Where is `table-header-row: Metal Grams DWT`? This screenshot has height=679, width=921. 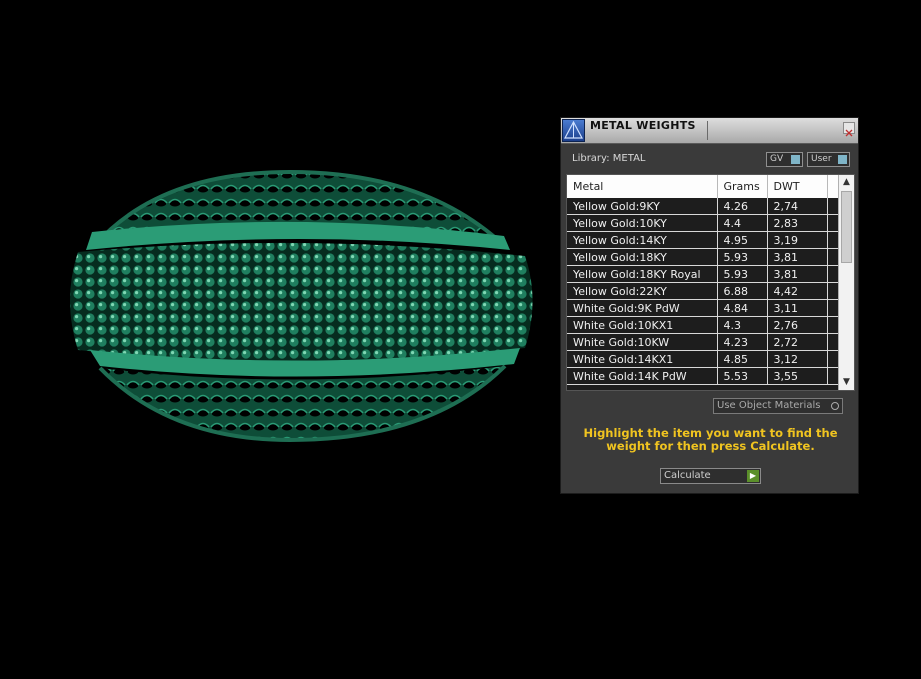 table-header-row: Metal Grams DWT is located at coordinates (703, 186).